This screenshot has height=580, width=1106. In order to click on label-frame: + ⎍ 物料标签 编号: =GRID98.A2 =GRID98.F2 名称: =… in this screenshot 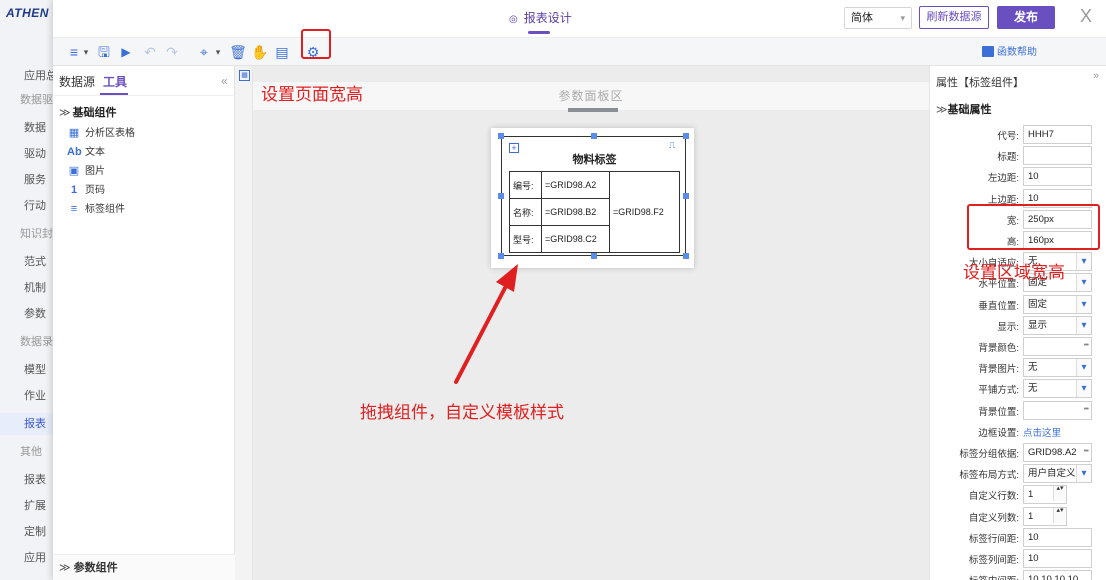, I will do `click(593, 196)`.